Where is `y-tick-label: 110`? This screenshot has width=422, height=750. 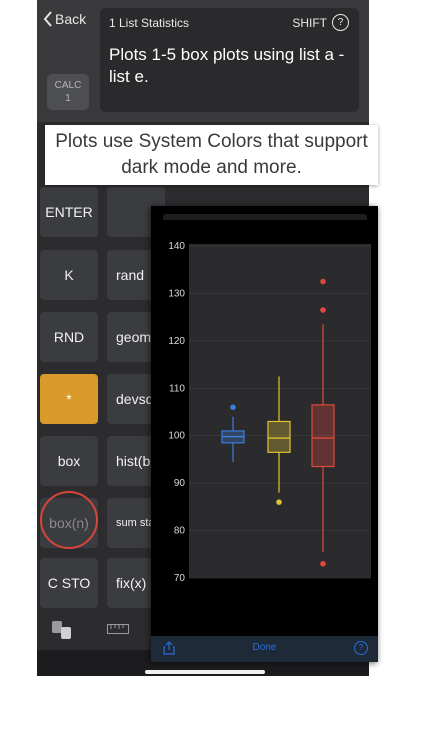
y-tick-label: 110 is located at coordinates (177, 388).